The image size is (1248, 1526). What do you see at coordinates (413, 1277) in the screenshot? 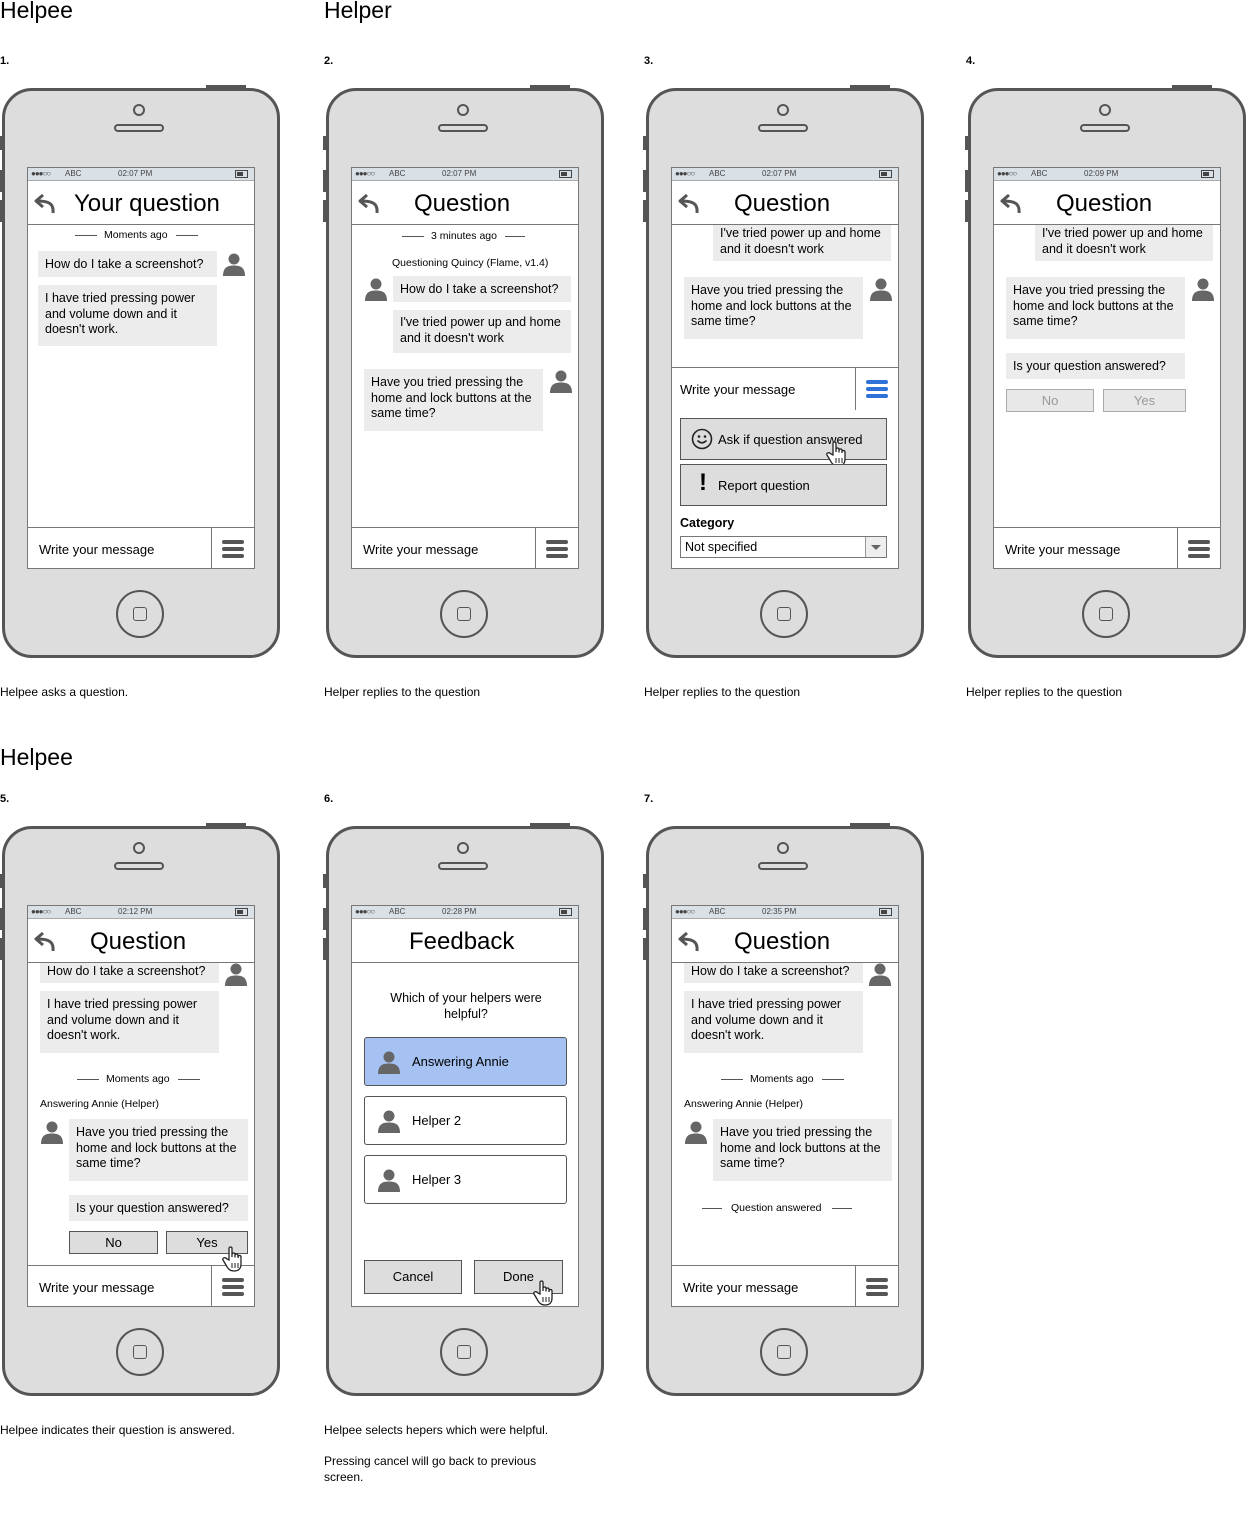
I see `cancel-button: Cancel` at bounding box center [413, 1277].